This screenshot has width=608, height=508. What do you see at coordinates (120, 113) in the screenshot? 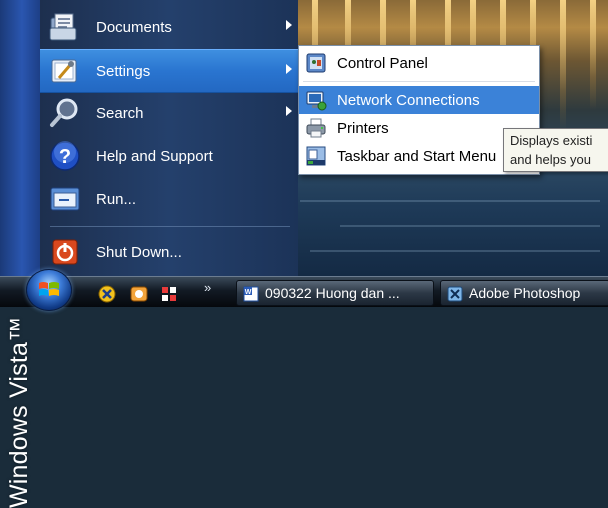
I see `menu-item-label: Search` at bounding box center [120, 113].